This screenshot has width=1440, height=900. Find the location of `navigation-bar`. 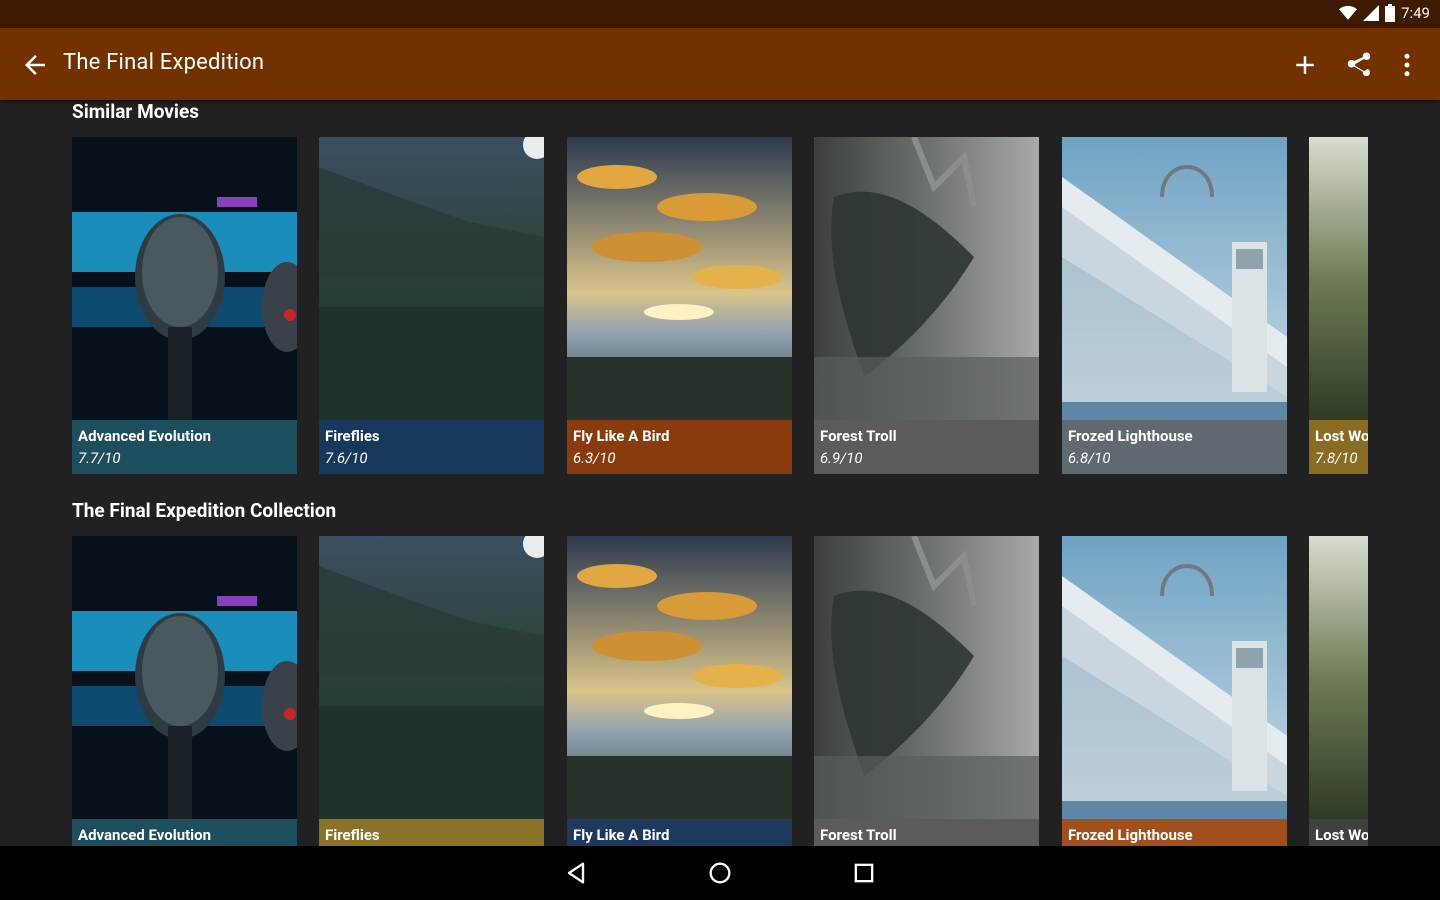

navigation-bar is located at coordinates (720, 873).